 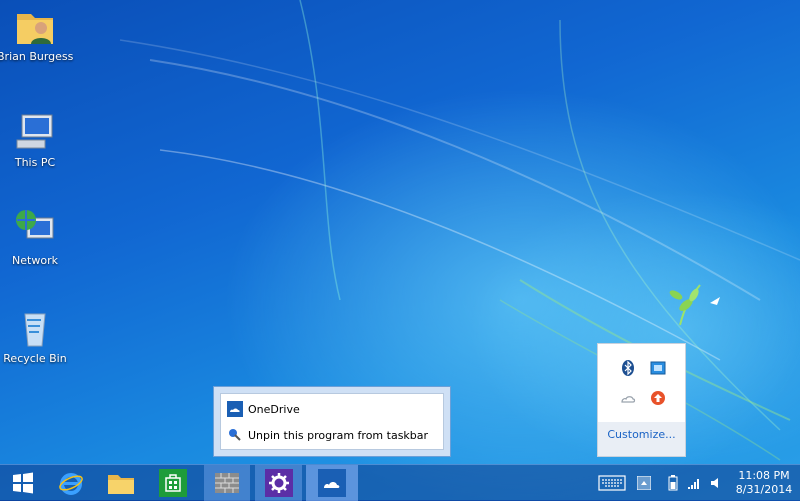 What do you see at coordinates (235, 409) in the screenshot?
I see `onedrive-cloud-icon` at bounding box center [235, 409].